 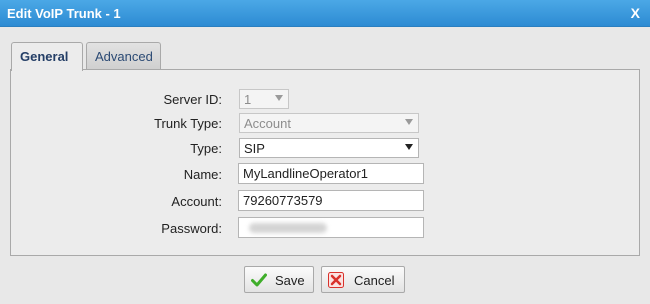 What do you see at coordinates (331, 200) in the screenshot?
I see `account-field: 79260773579` at bounding box center [331, 200].